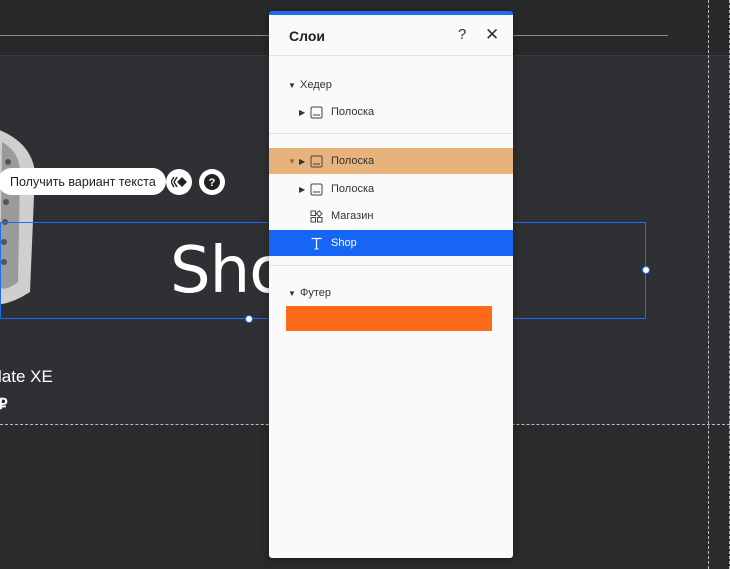  I want to click on layer-section-footer: ▼ Футер, so click(391, 293).